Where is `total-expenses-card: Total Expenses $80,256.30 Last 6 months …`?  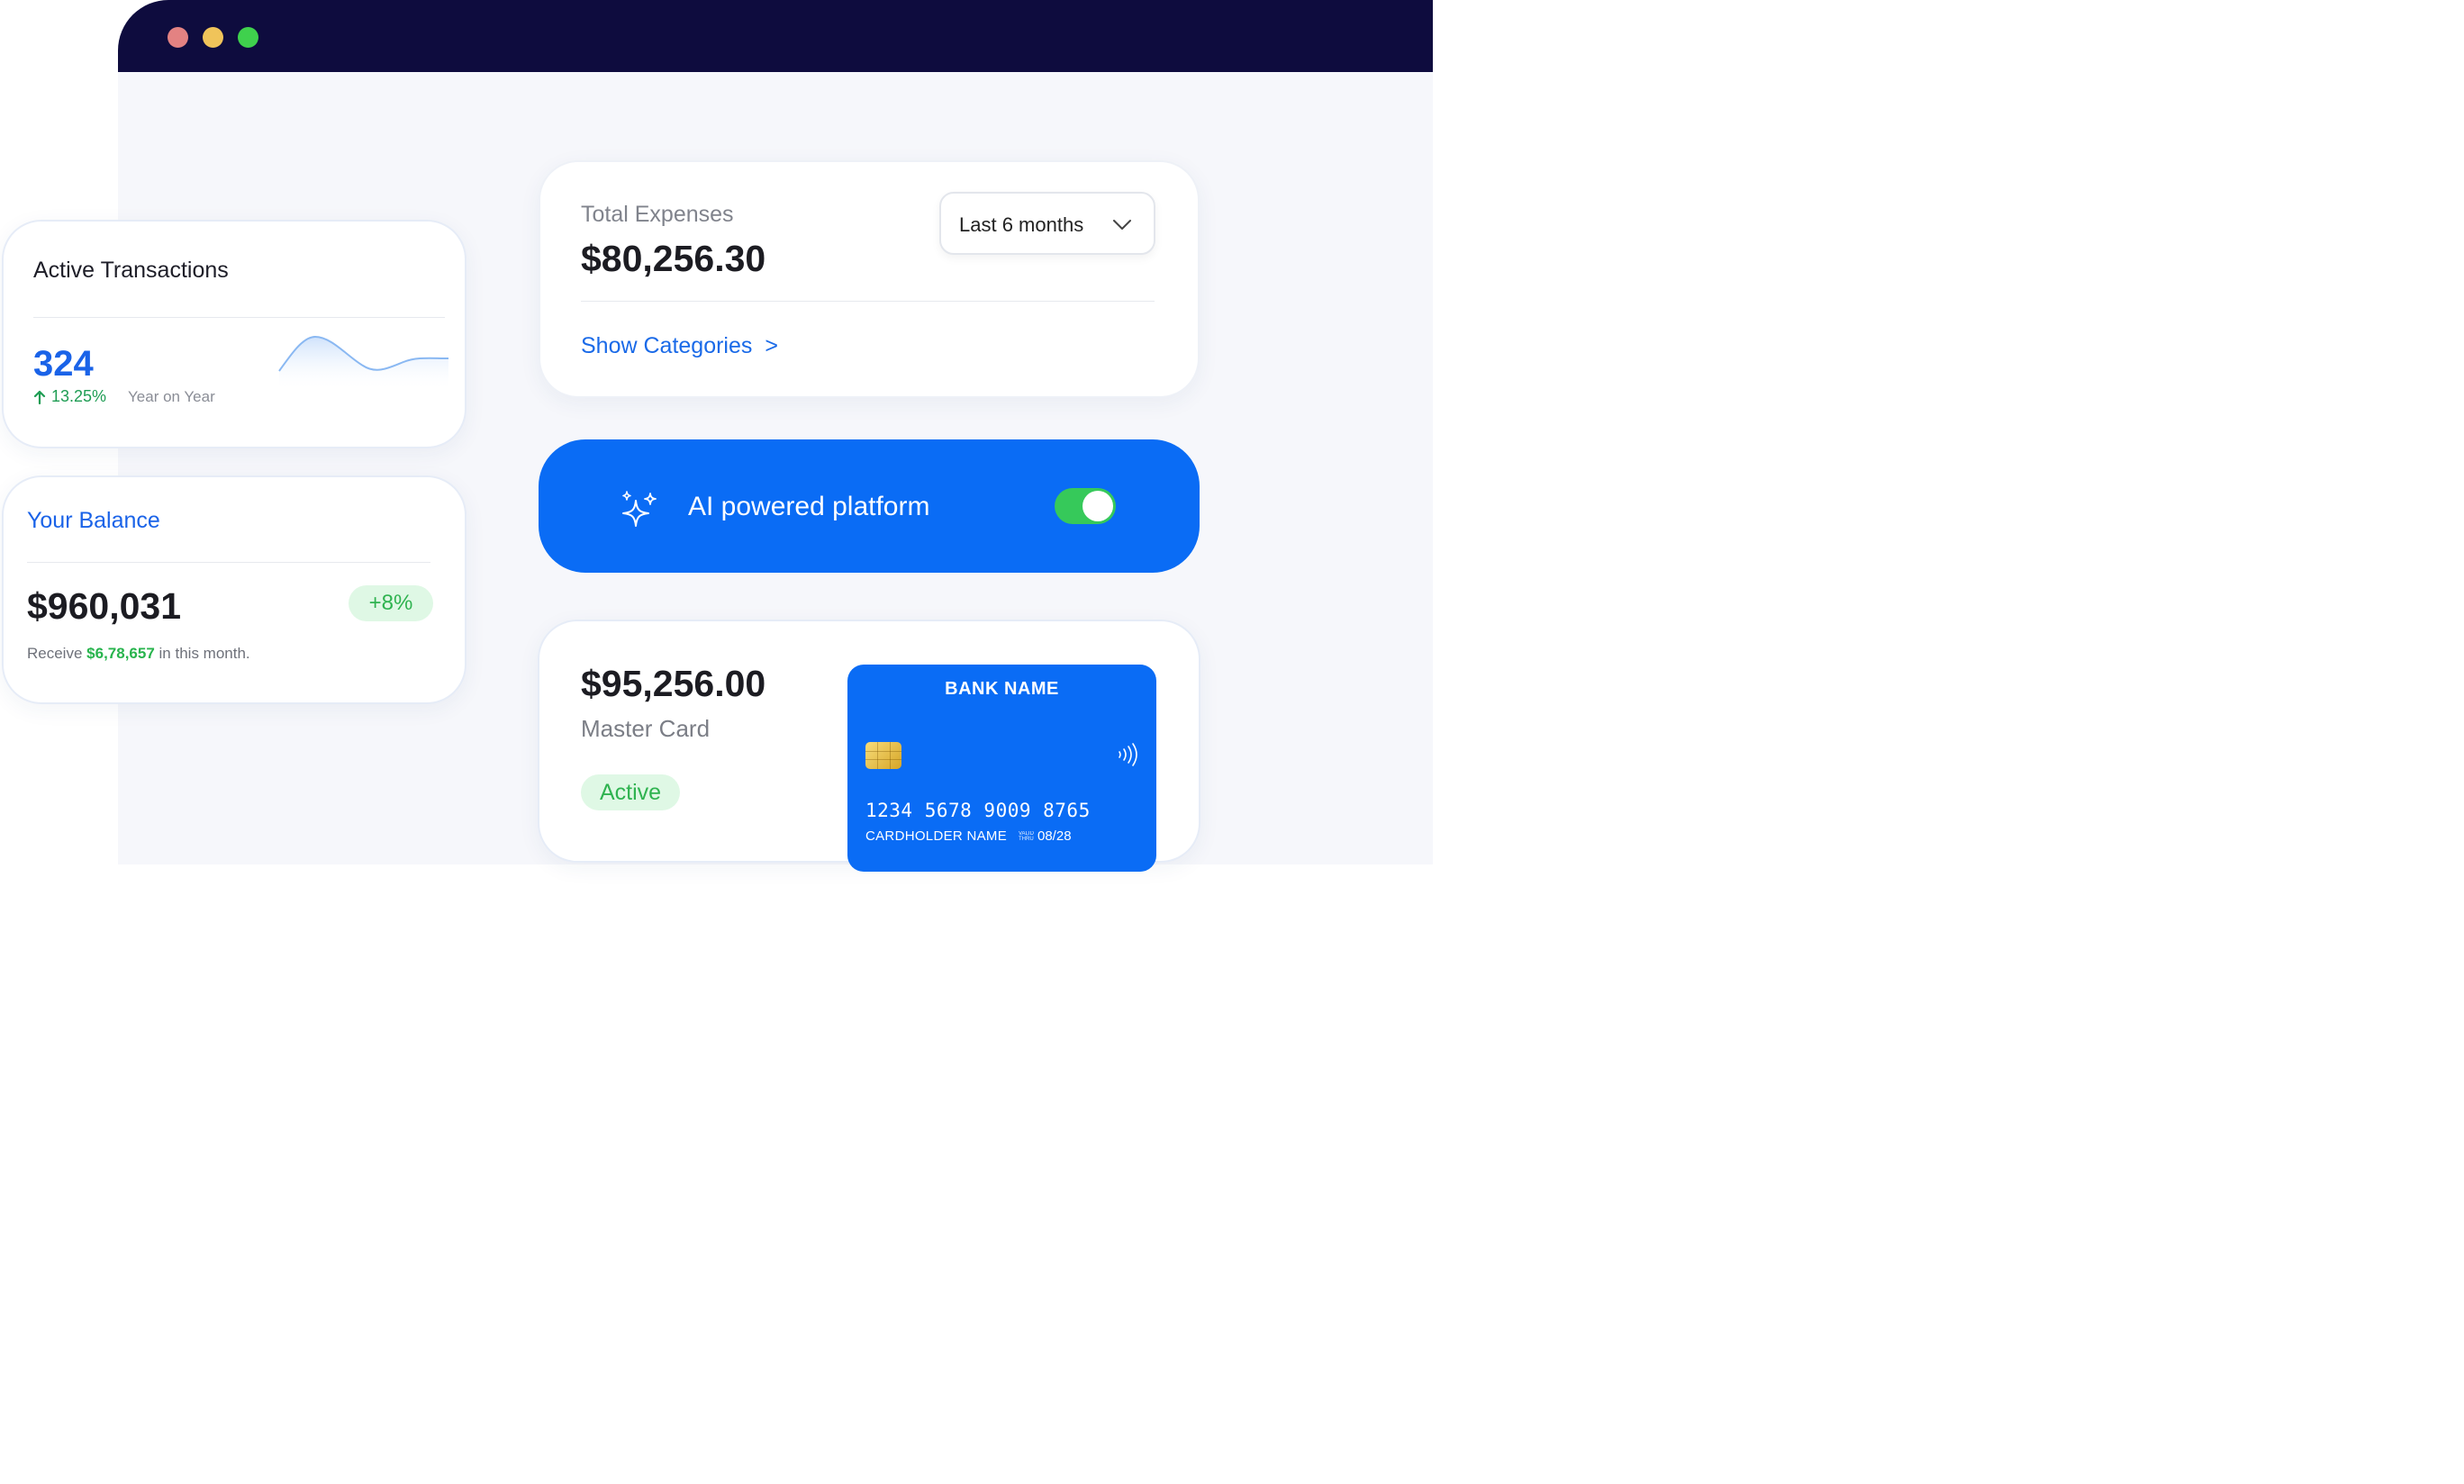 total-expenses-card: Total Expenses $80,256.30 Last 6 months … is located at coordinates (869, 279).